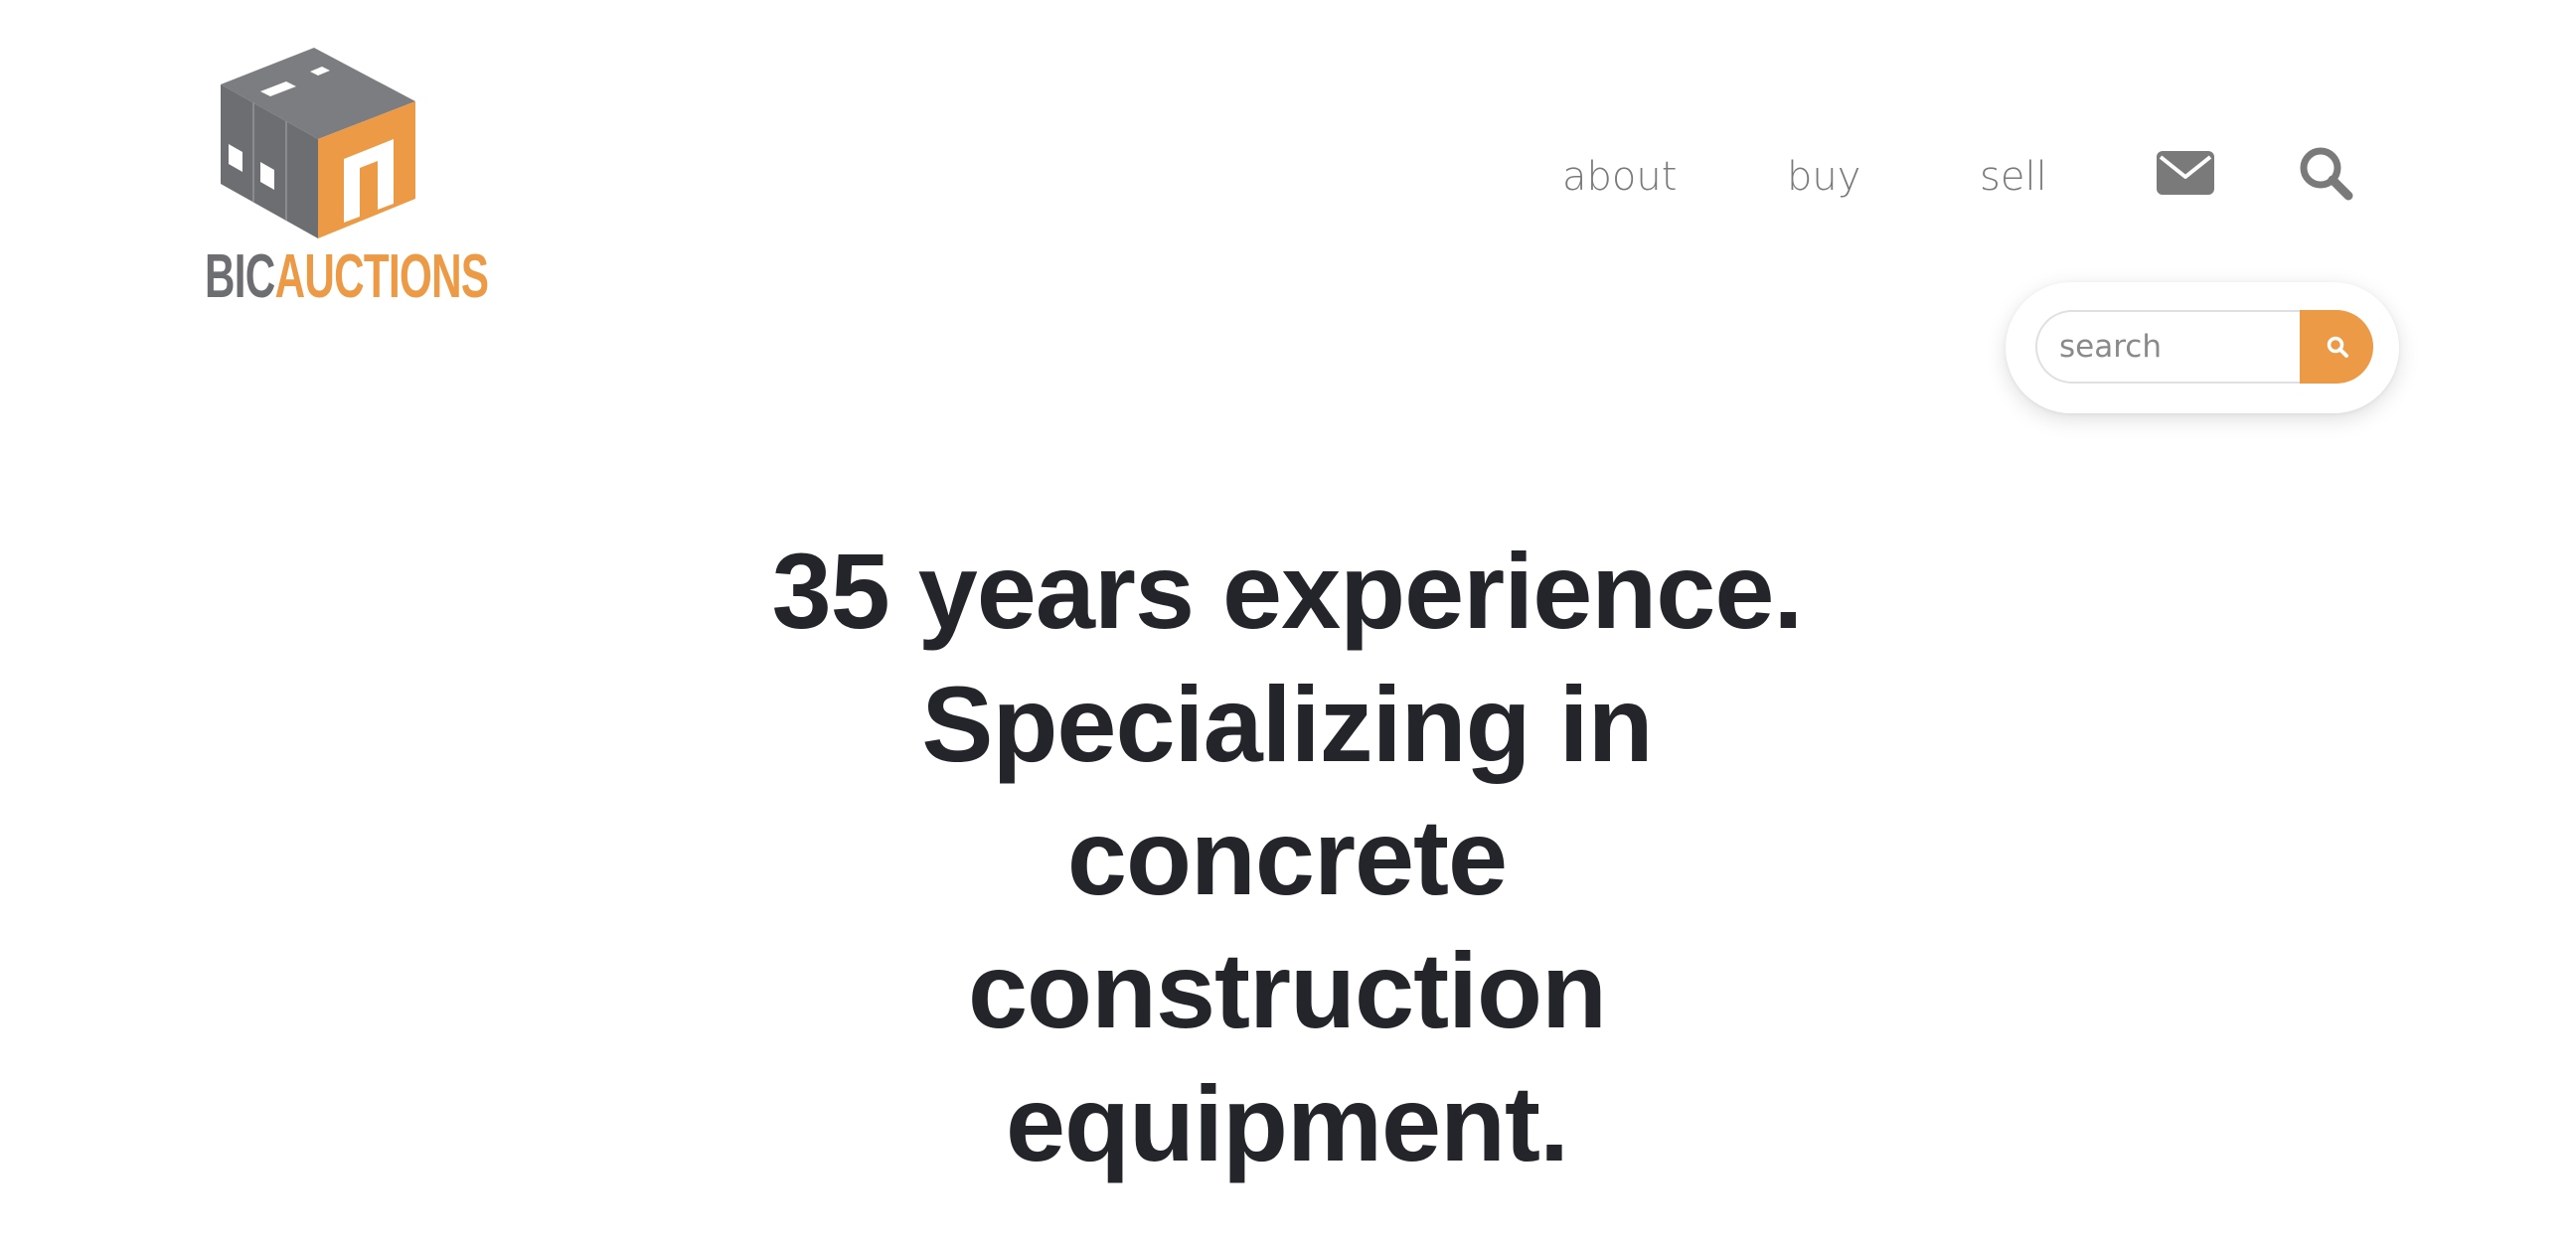  Describe the element at coordinates (1823, 177) in the screenshot. I see `nav-link-buy: buy` at that location.